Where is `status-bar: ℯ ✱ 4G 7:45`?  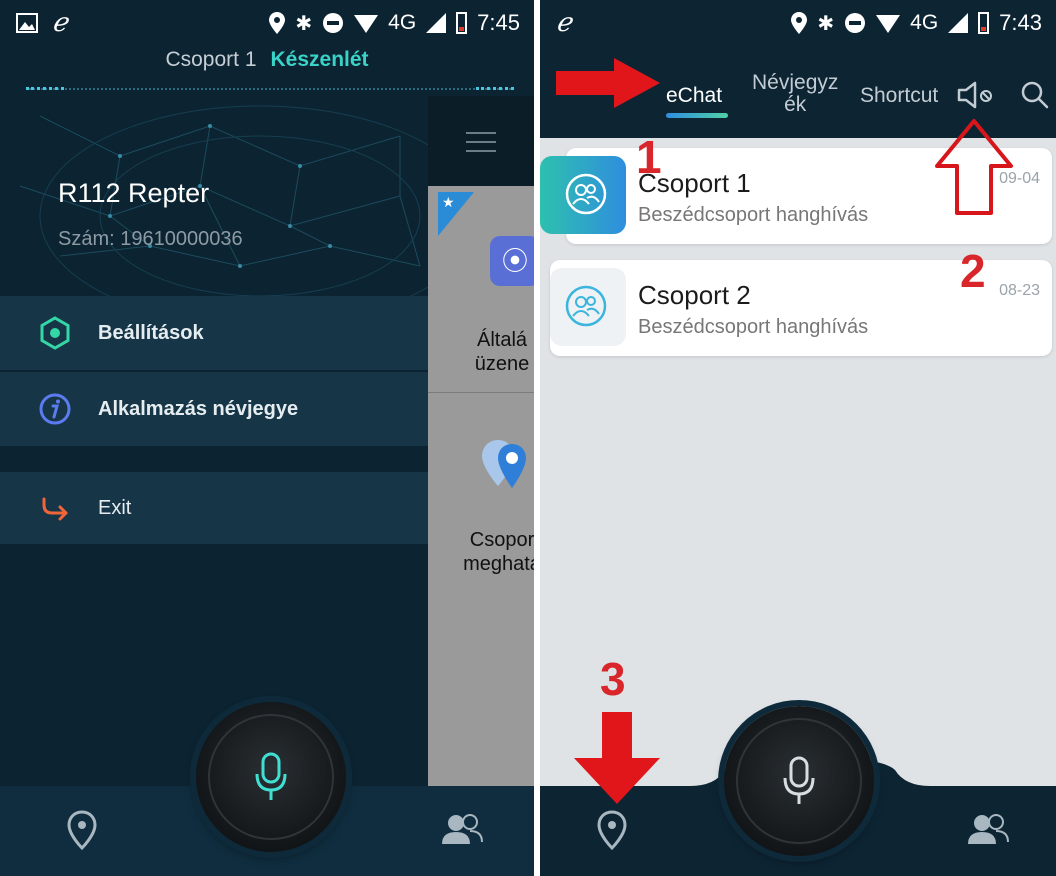 status-bar: ℯ ✱ 4G 7:45 is located at coordinates (267, 24).